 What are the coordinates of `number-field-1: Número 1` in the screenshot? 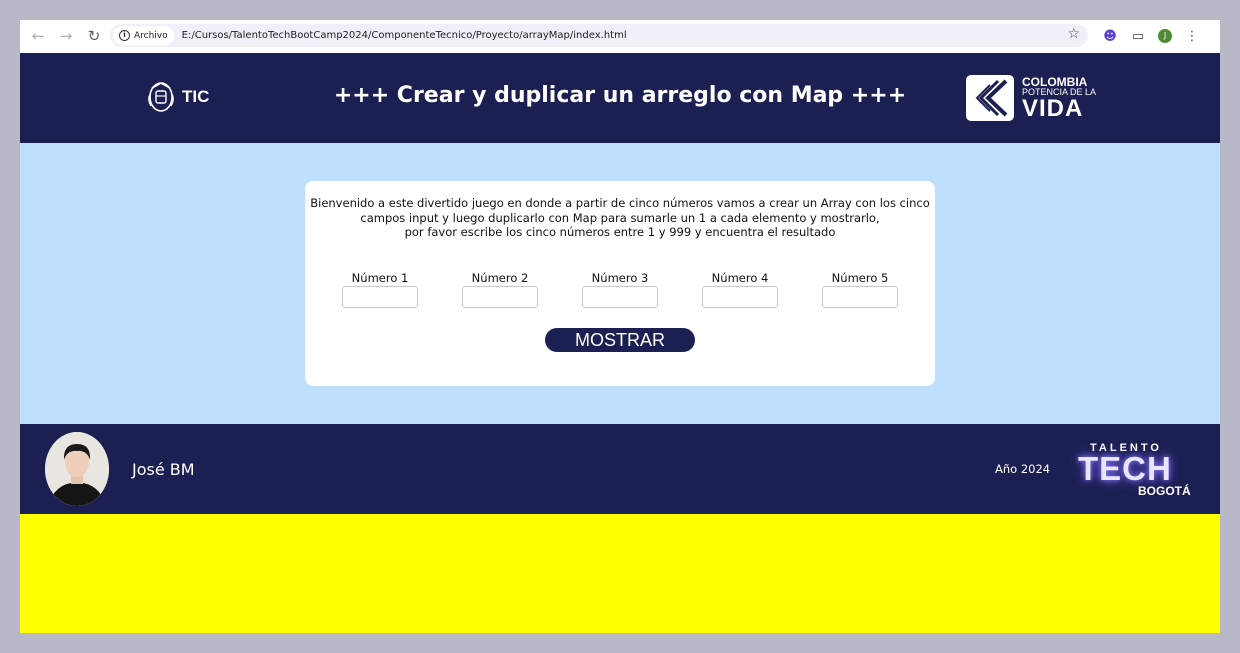 It's located at (380, 289).